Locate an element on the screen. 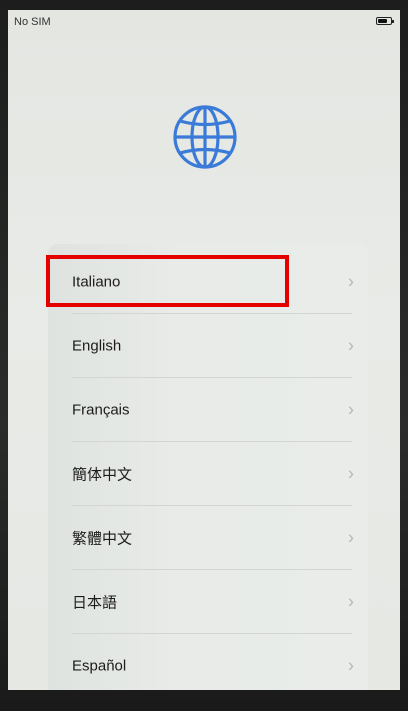  language-item-espanol: Español › is located at coordinates (208, 662).